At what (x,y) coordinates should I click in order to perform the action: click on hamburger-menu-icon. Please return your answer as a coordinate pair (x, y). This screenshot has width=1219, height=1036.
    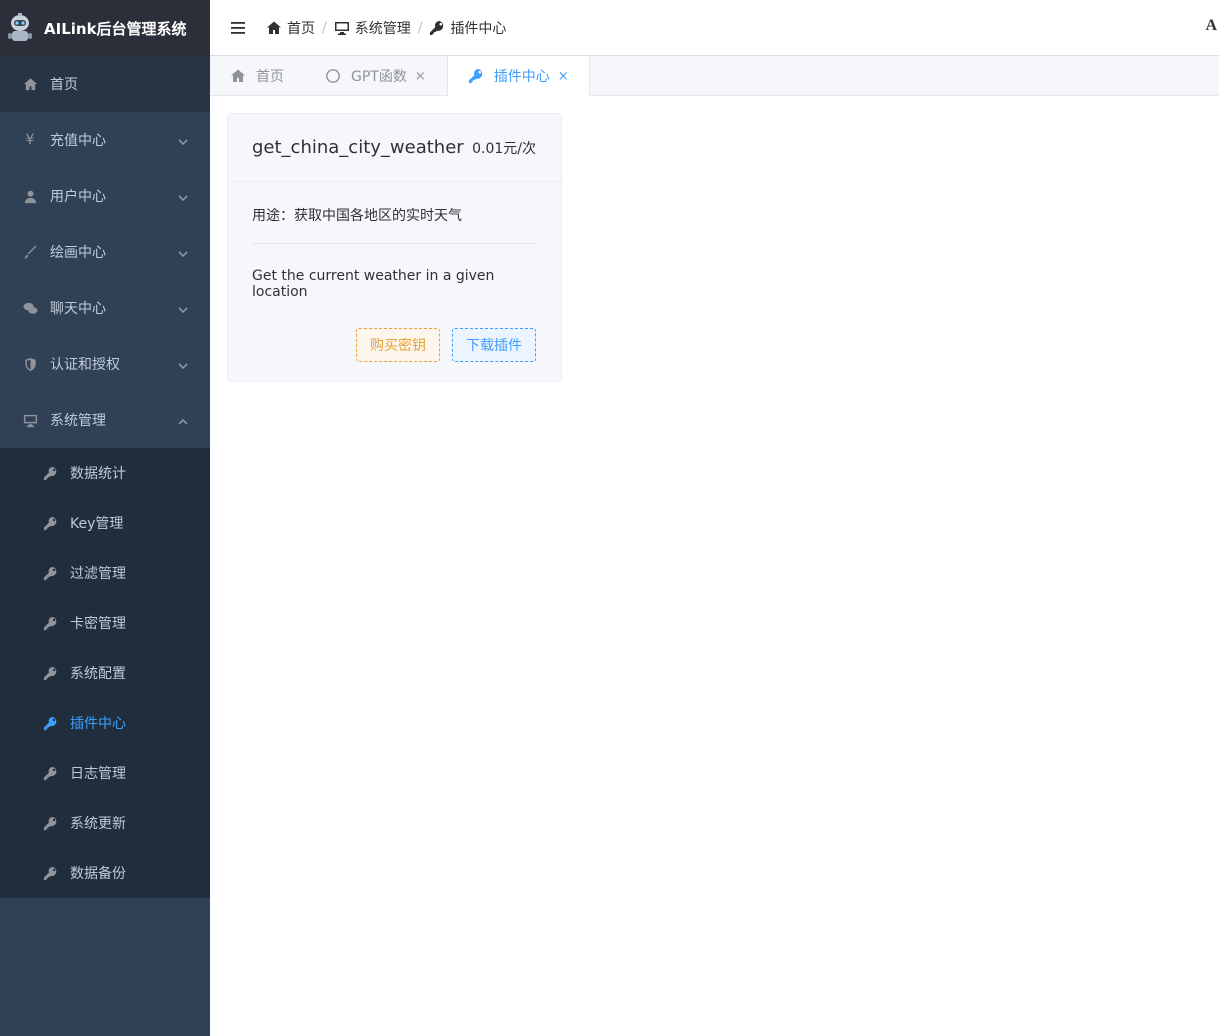
    Looking at the image, I should click on (238, 28).